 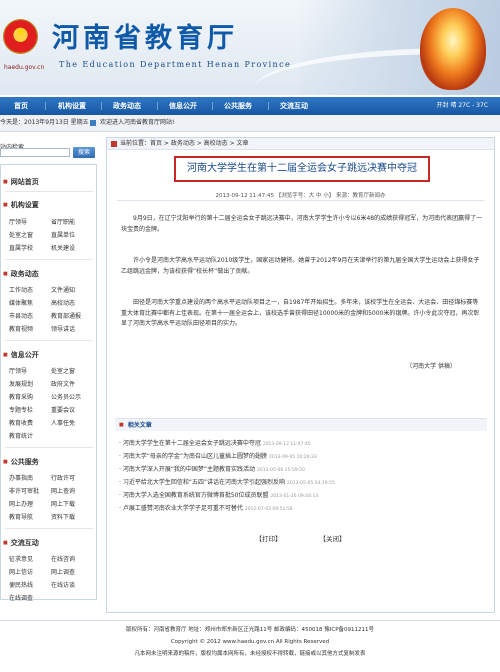 What do you see at coordinates (63, 247) in the screenshot?
I see `sidebar-link: 机关建设` at bounding box center [63, 247].